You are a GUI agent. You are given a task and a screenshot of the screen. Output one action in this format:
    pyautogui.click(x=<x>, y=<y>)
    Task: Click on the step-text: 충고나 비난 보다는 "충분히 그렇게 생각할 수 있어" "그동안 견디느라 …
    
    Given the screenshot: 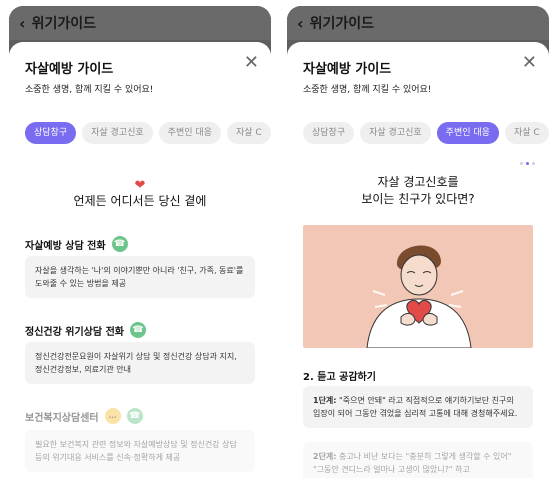 What is the action you would take?
    pyautogui.click(x=412, y=463)
    